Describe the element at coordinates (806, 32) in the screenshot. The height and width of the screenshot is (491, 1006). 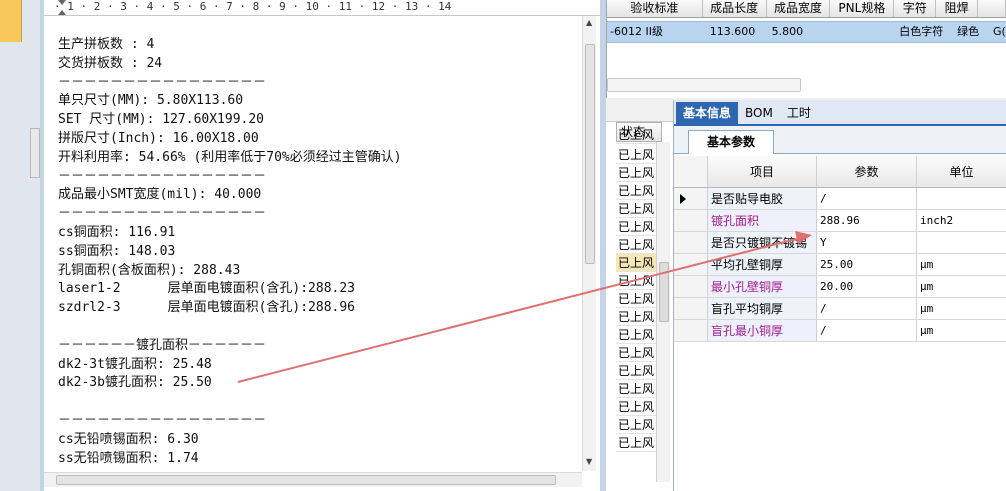
I see `table-row: -6012 II级 113.600 5.800 白色字符 绿色 G(` at that location.